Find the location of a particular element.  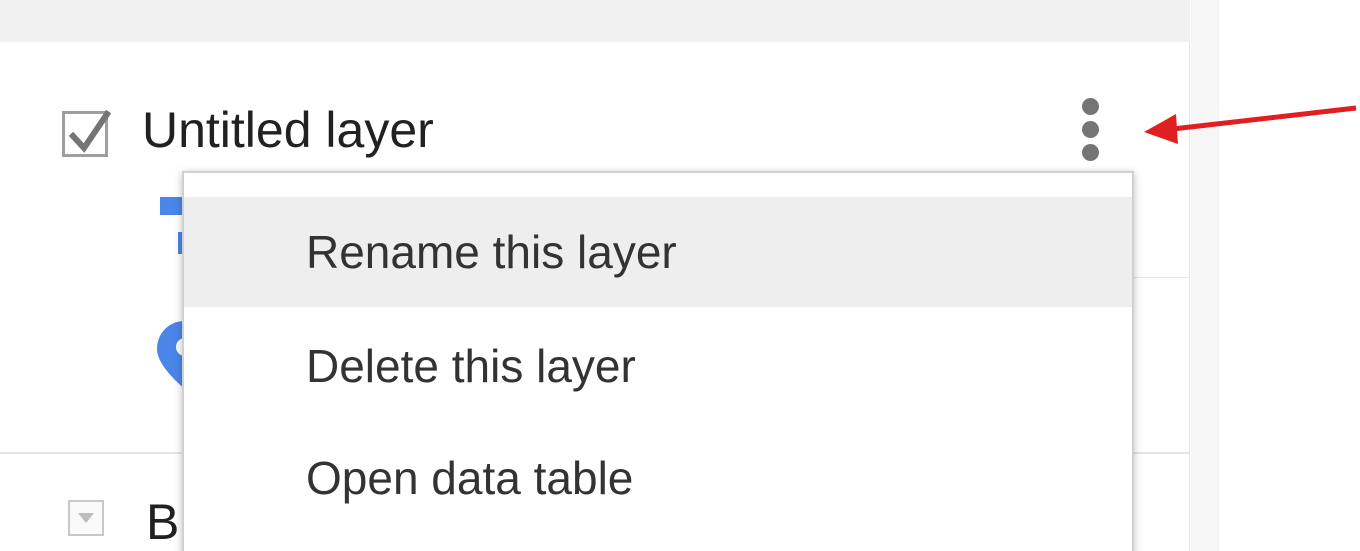

menu-item-open-data-table: Open data table is located at coordinates (658, 478).